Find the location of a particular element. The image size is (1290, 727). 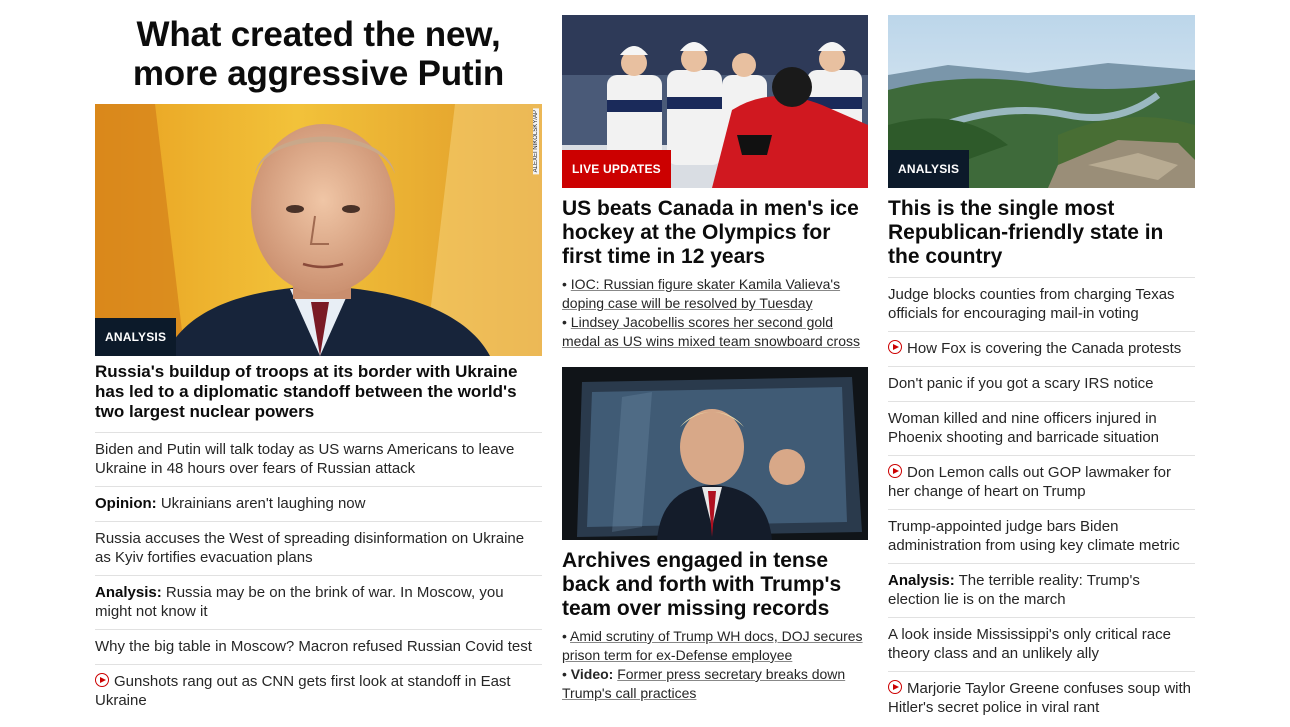

list-item: How Fox is covering the Canada protests is located at coordinates (1041, 348).